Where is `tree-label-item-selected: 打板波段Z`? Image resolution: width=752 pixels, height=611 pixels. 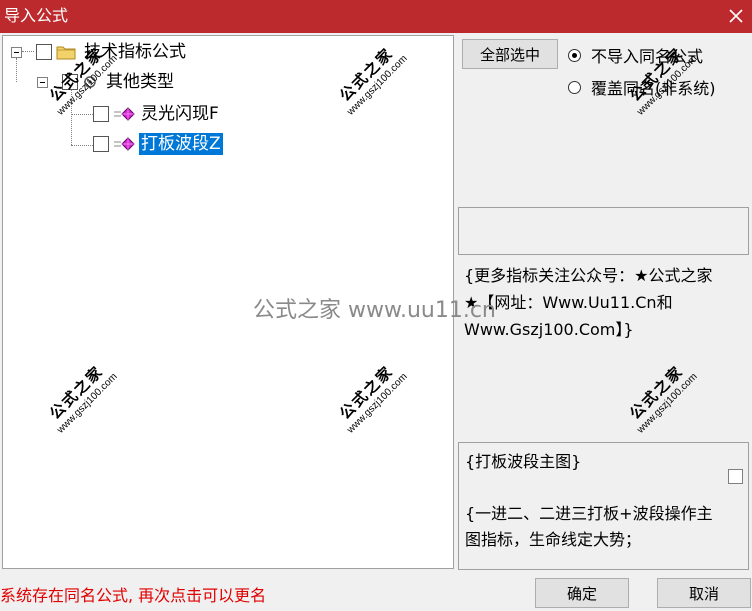
tree-label-item-selected: 打板波段Z is located at coordinates (181, 144).